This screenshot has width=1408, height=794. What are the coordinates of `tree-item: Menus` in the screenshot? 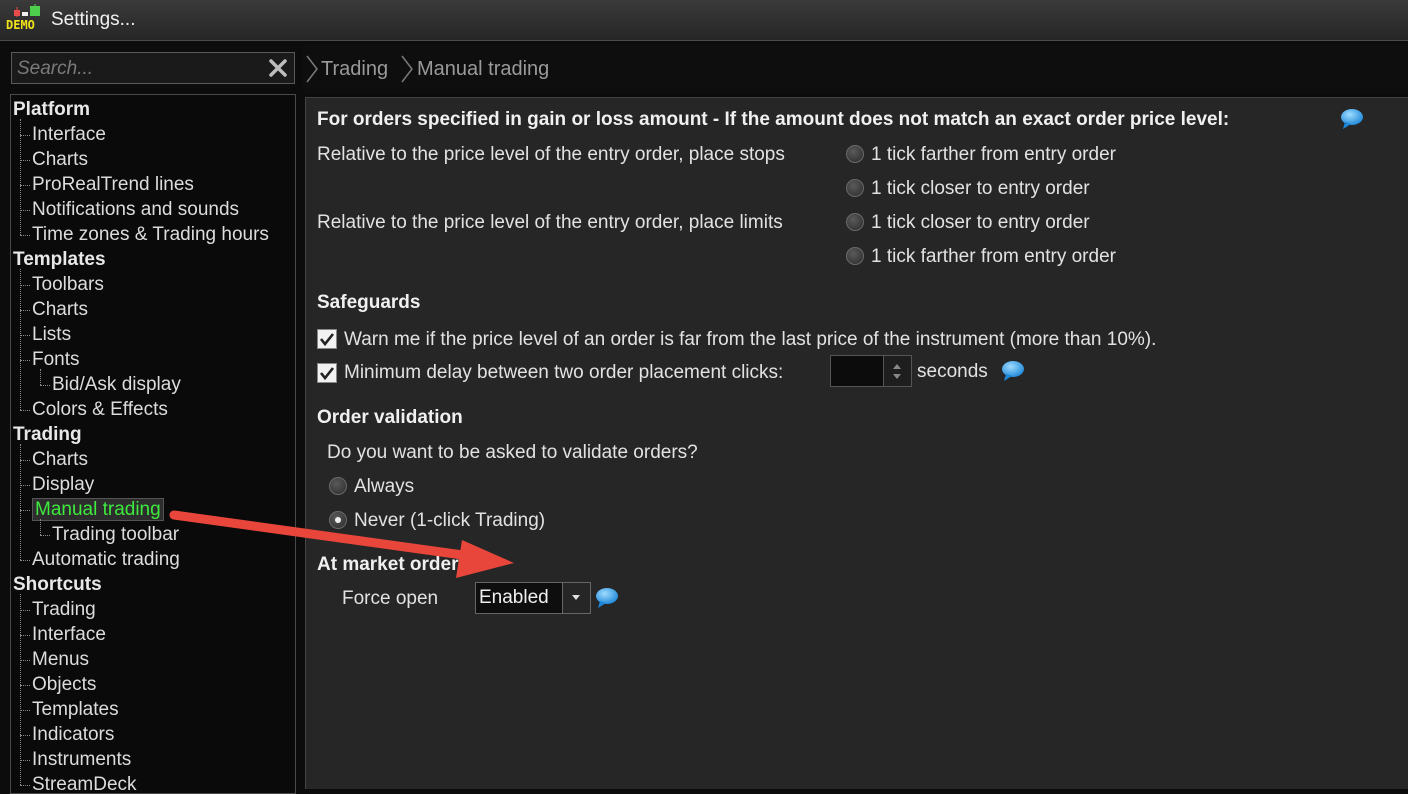 It's located at (60, 659).